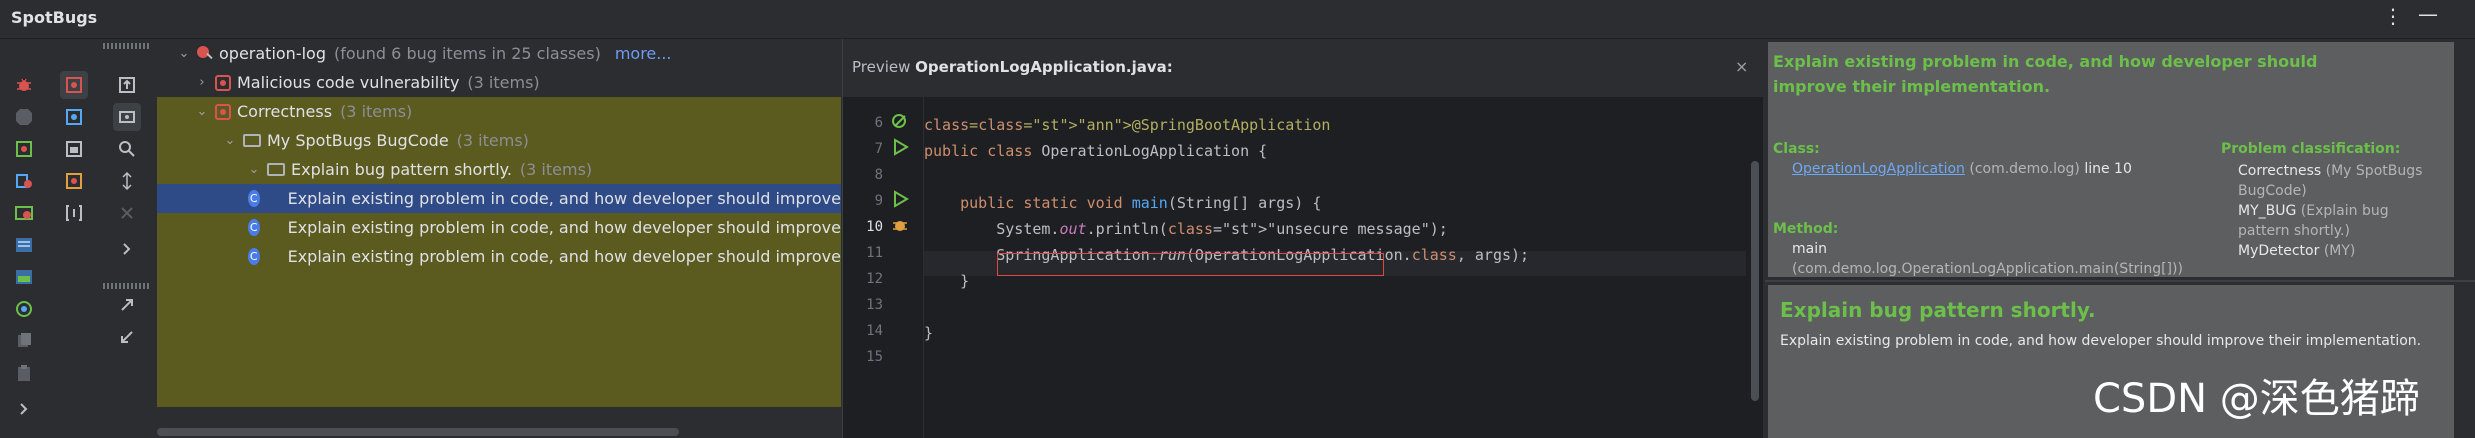 This screenshot has height=438, width=2475. Describe the element at coordinates (883, 267) in the screenshot. I see `line-gutter: 6 7 8 9 10 11 12 13 14 15` at that location.